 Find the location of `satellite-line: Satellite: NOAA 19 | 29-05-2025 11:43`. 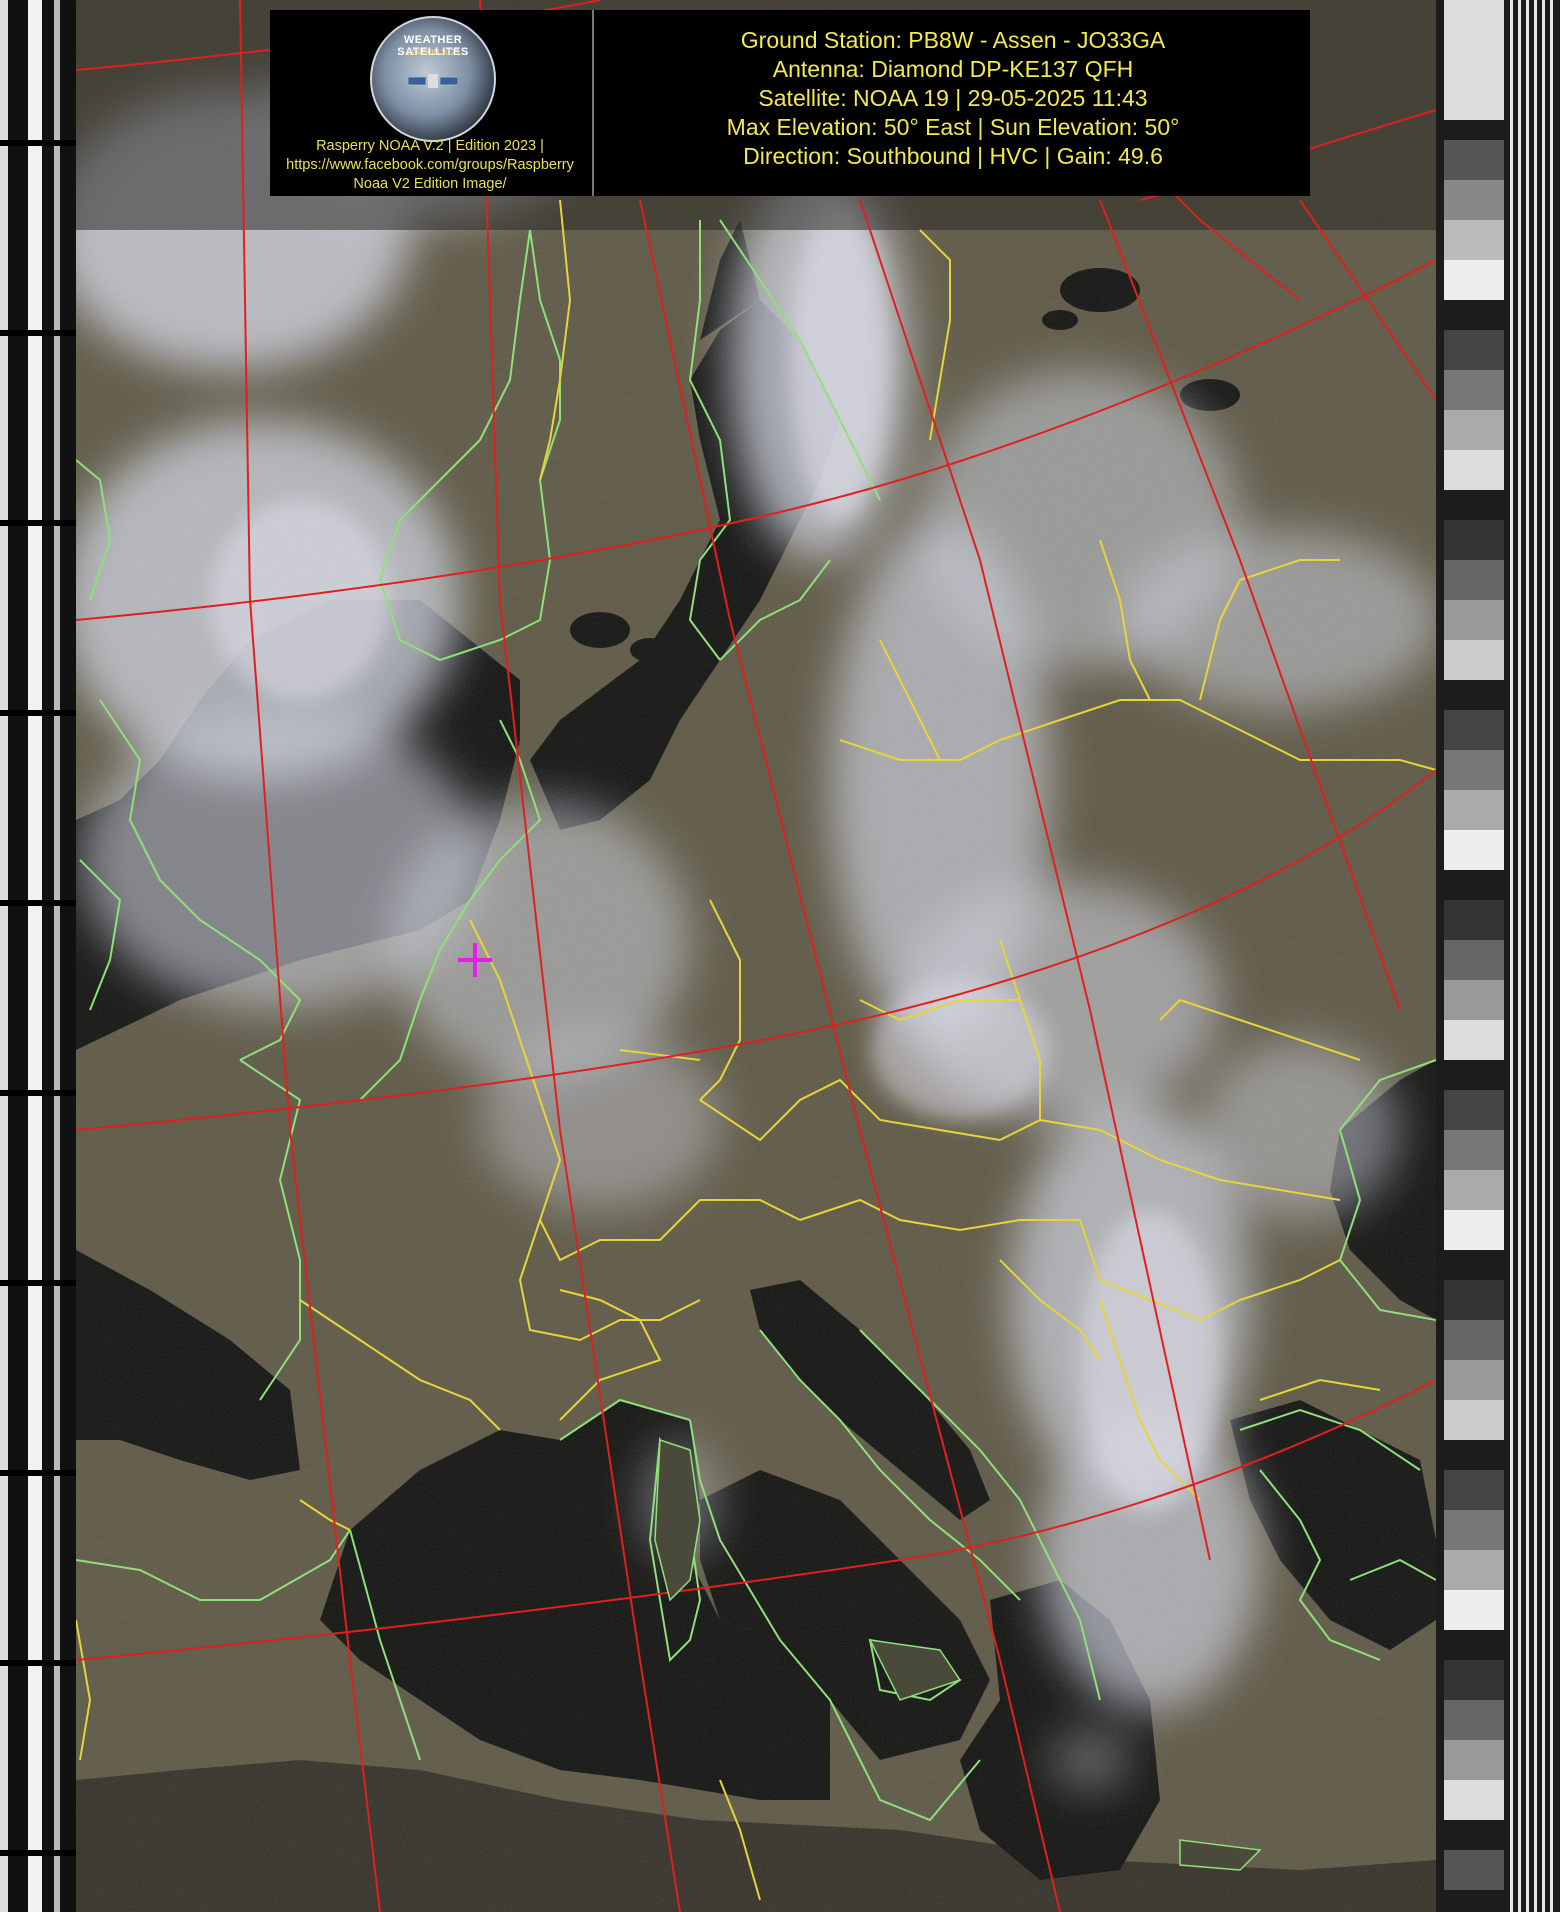

satellite-line: Satellite: NOAA 19 | 29-05-2025 11:43 is located at coordinates (953, 98).